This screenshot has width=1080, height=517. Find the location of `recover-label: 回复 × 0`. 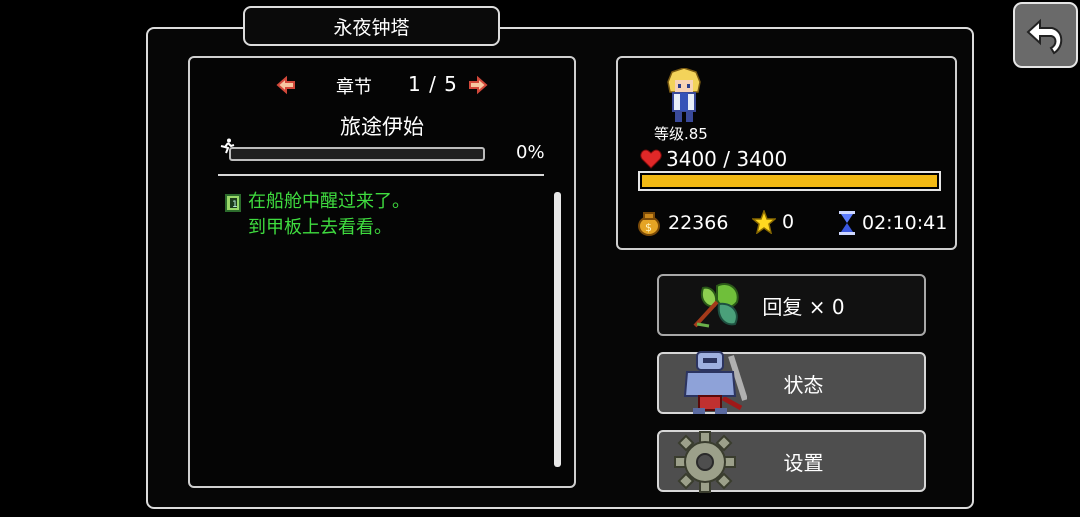

recover-label: 回复 × 0 is located at coordinates (803, 306).